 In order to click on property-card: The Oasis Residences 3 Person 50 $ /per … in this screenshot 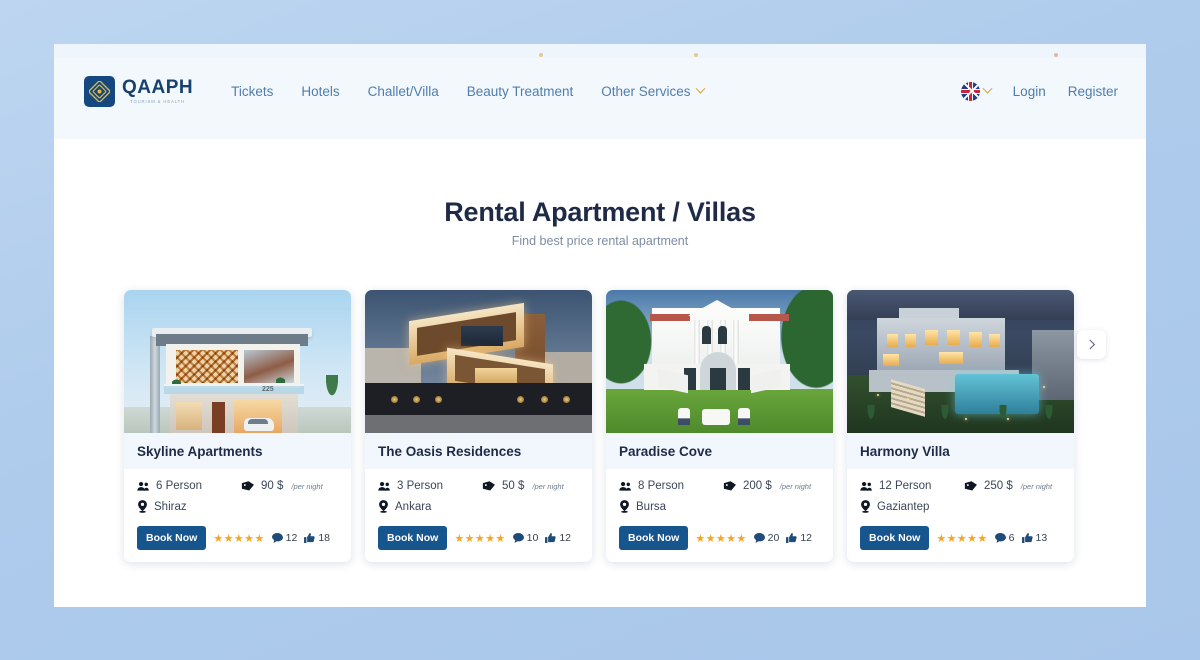, I will do `click(478, 426)`.